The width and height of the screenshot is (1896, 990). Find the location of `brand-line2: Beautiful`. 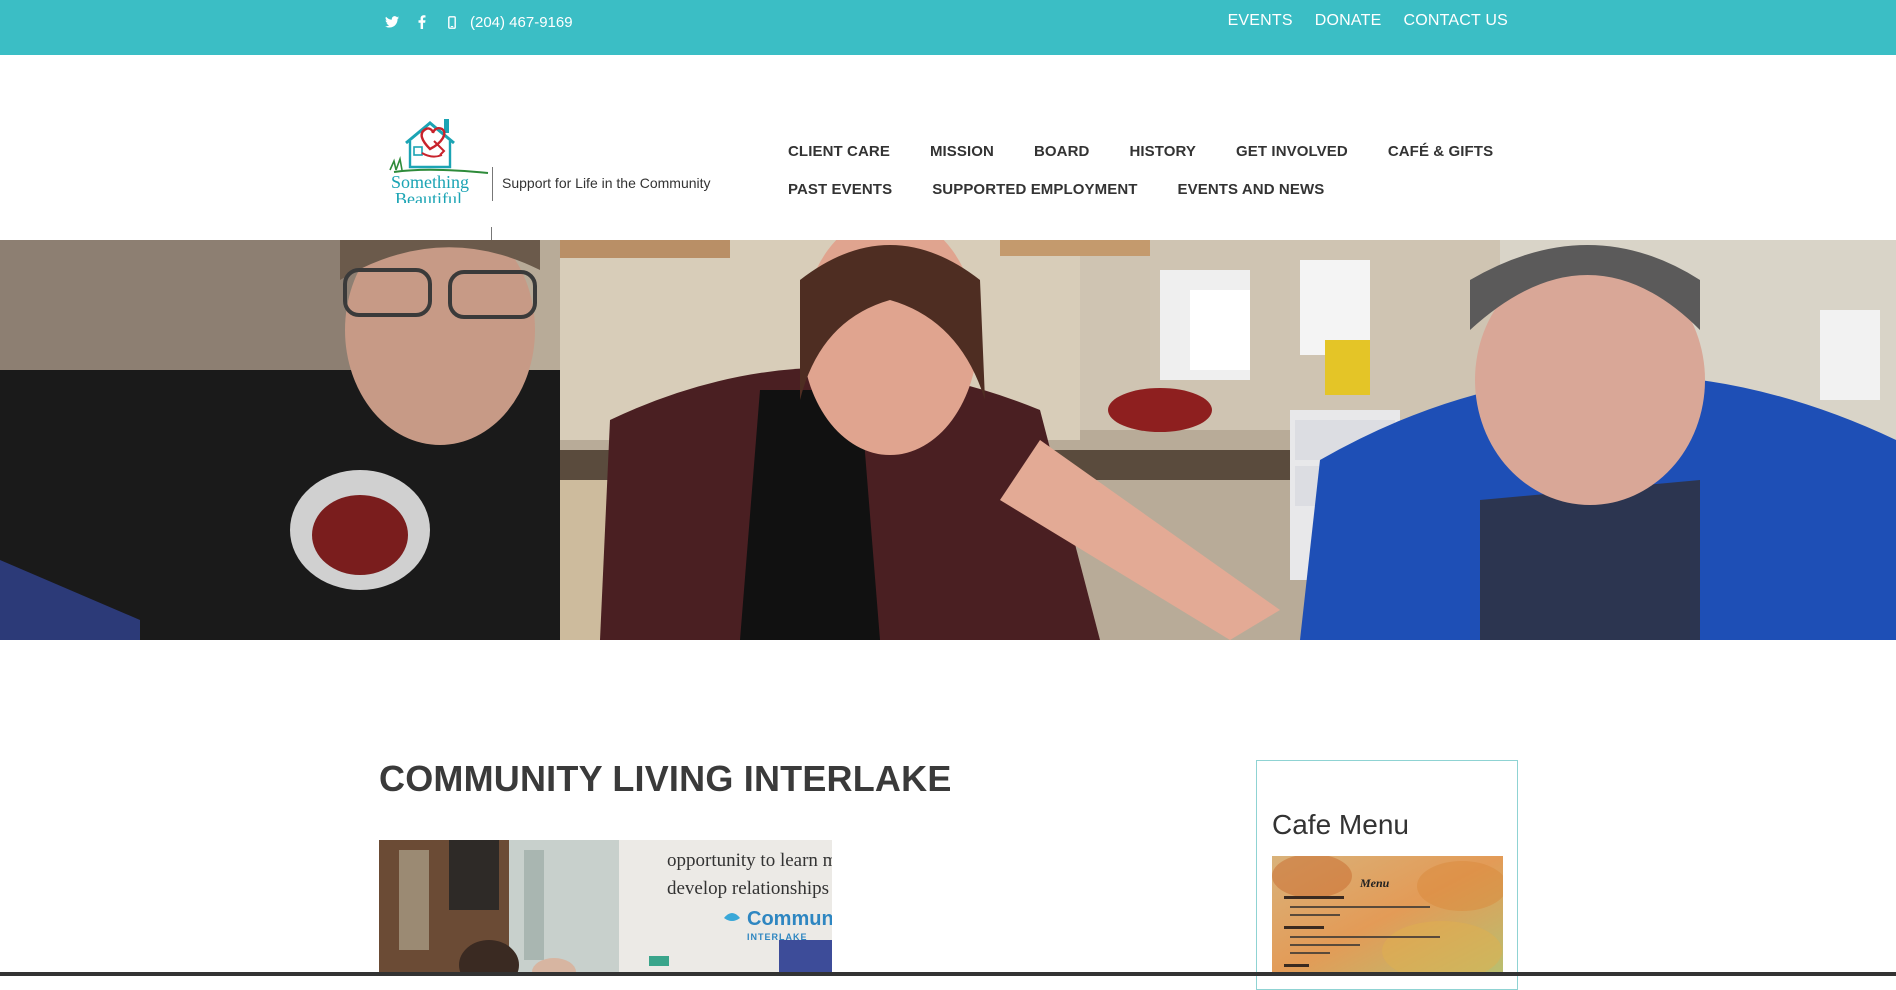

brand-line2: Beautiful is located at coordinates (428, 196).